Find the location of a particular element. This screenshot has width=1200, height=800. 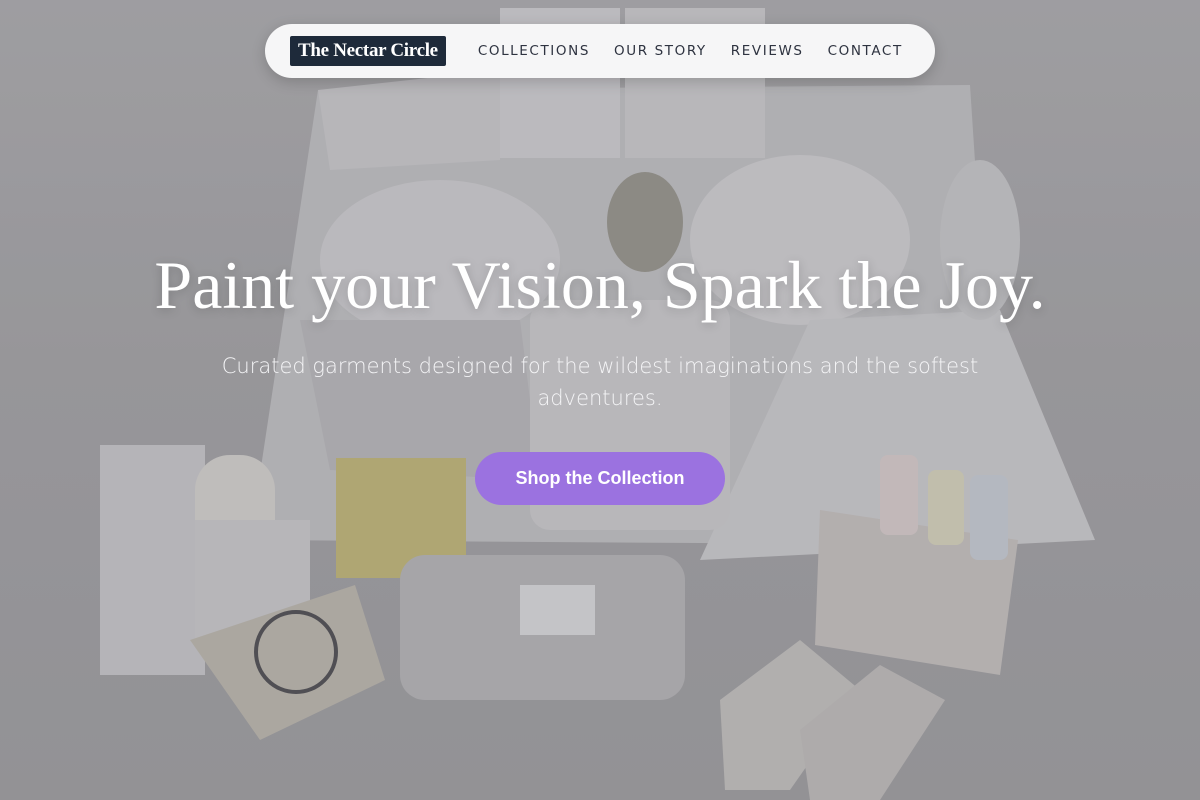

nav-link-our-story: OUR STORY is located at coordinates (660, 51).